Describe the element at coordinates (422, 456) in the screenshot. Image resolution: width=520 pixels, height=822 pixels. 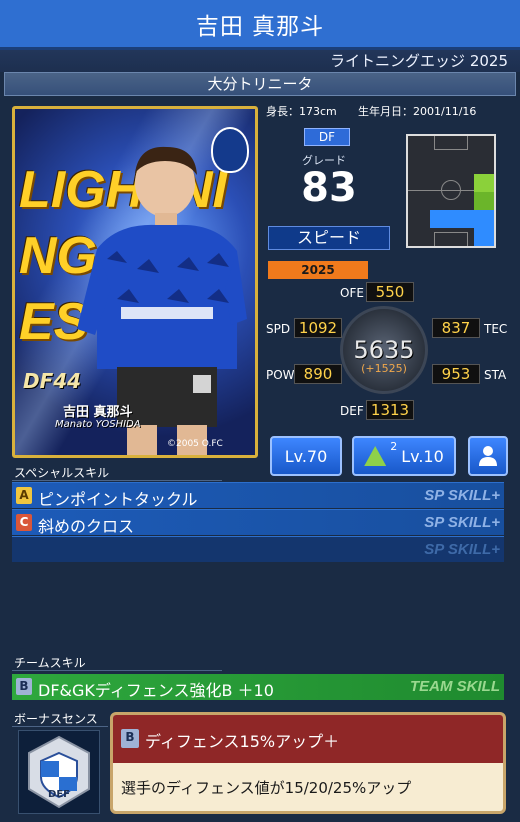
I see `skill-level-button-label: Lv.10` at that location.